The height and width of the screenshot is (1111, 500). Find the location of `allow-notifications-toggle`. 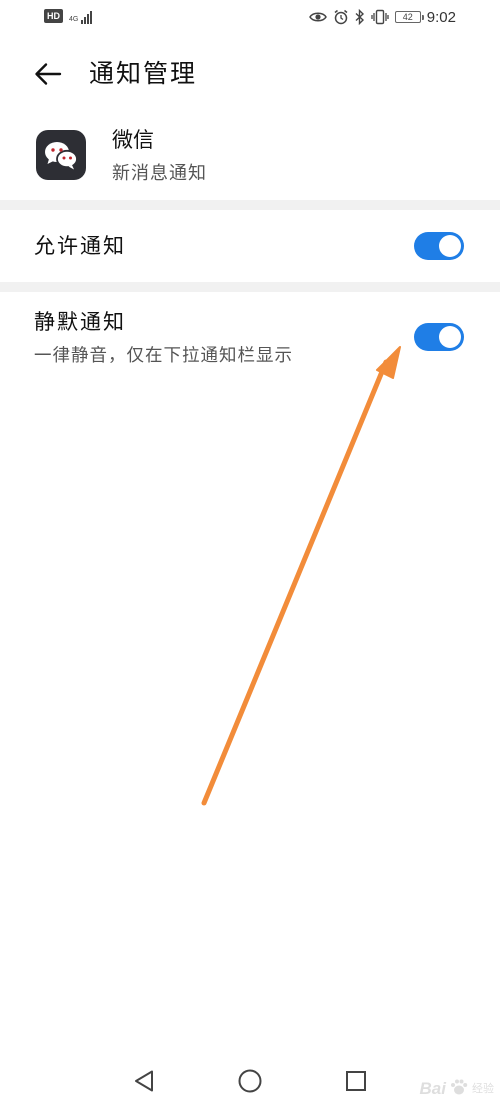

allow-notifications-toggle is located at coordinates (439, 246).